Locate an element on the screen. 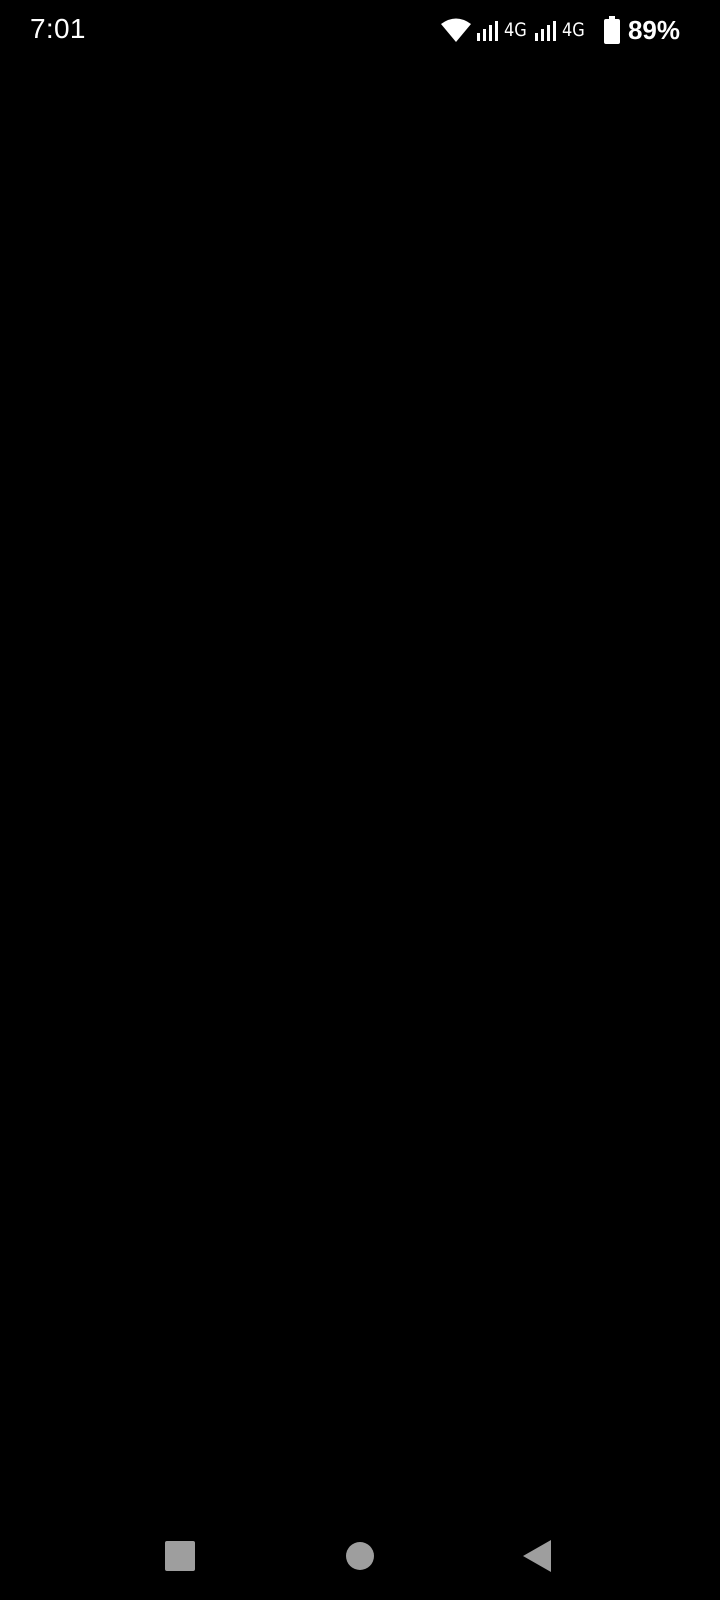 This screenshot has height=1600, width=720. back-button is located at coordinates (538, 1556).